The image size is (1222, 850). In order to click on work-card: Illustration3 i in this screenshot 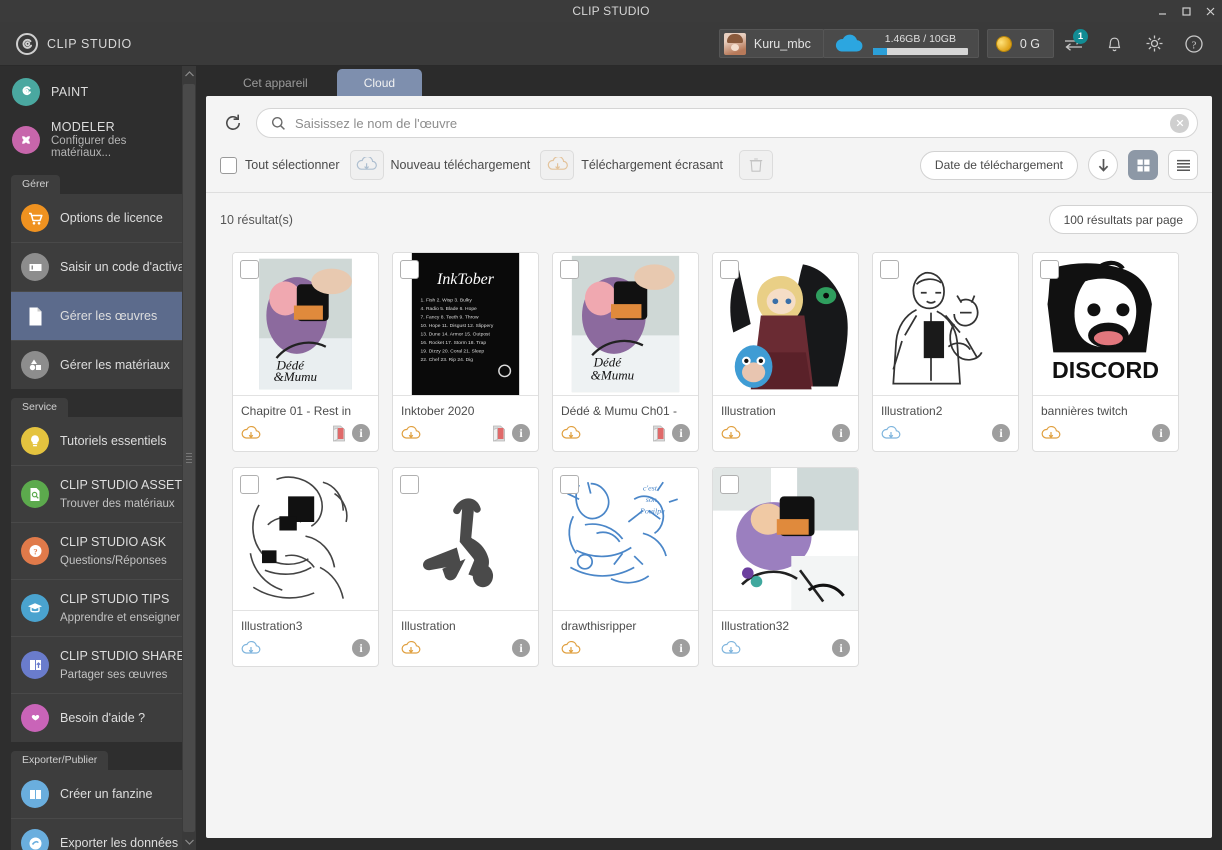, I will do `click(305, 567)`.